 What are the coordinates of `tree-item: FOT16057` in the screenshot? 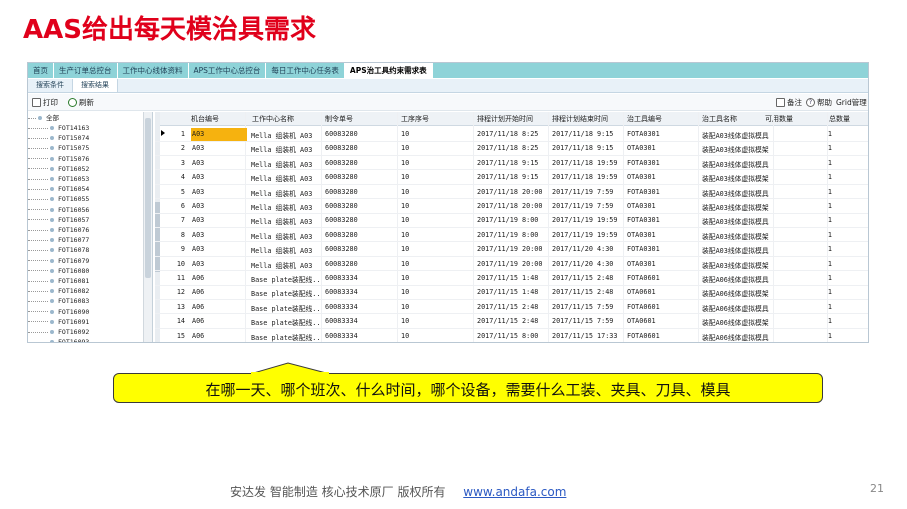 It's located at (58, 220).